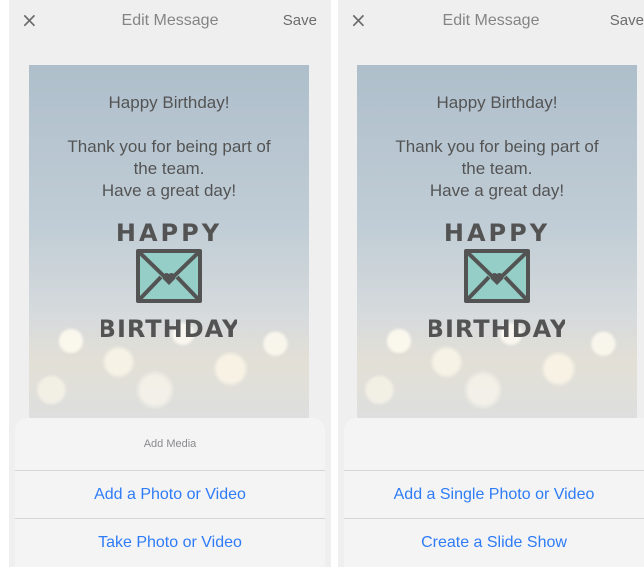  What do you see at coordinates (170, 542) in the screenshot?
I see `take-photo-or-video-option: Take Photo or Video` at bounding box center [170, 542].